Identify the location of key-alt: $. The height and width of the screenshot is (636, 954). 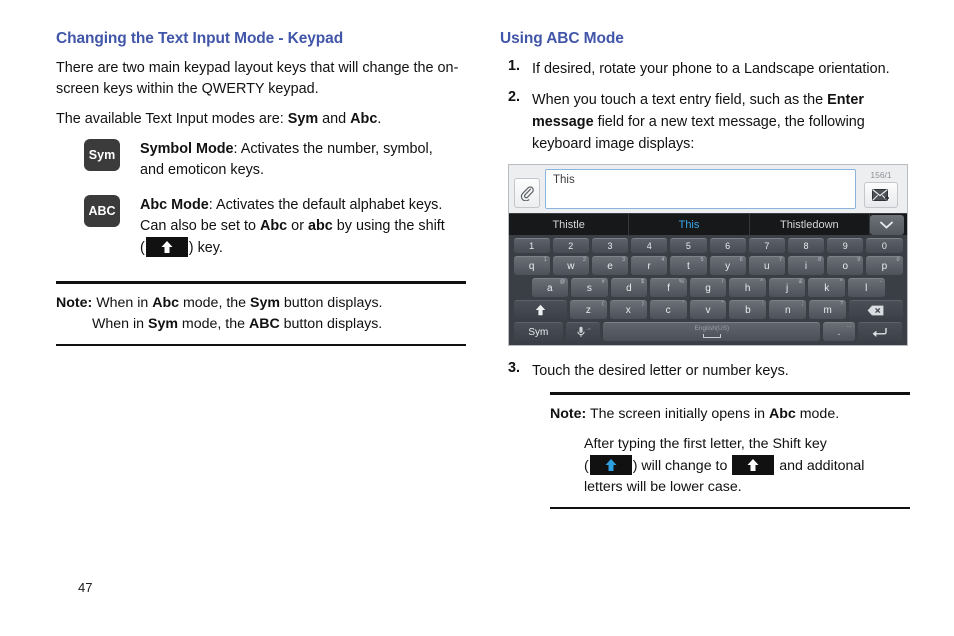
(643, 282).